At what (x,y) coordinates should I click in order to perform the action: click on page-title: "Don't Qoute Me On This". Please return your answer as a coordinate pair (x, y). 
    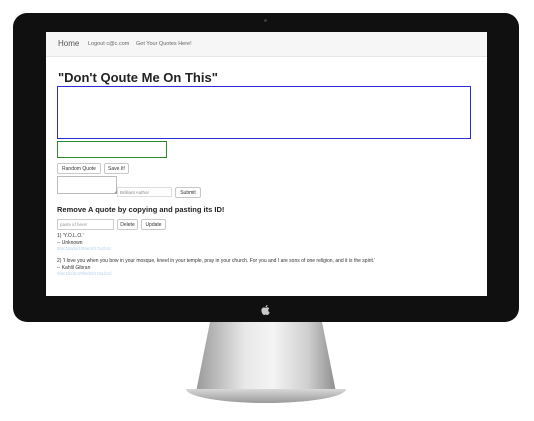
    Looking at the image, I should click on (138, 77).